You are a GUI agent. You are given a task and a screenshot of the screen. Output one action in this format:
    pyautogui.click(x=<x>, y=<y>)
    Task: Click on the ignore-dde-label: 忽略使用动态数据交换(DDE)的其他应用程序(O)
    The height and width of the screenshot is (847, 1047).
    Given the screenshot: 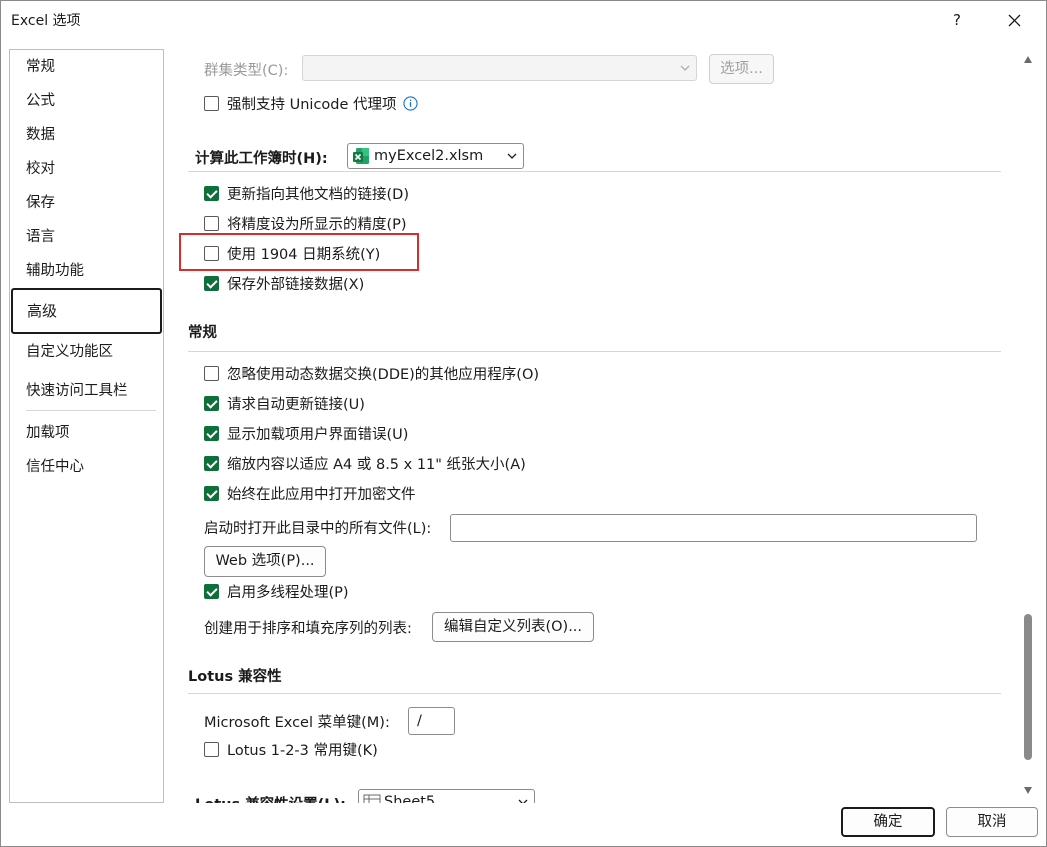 What is the action you would take?
    pyautogui.click(x=383, y=374)
    